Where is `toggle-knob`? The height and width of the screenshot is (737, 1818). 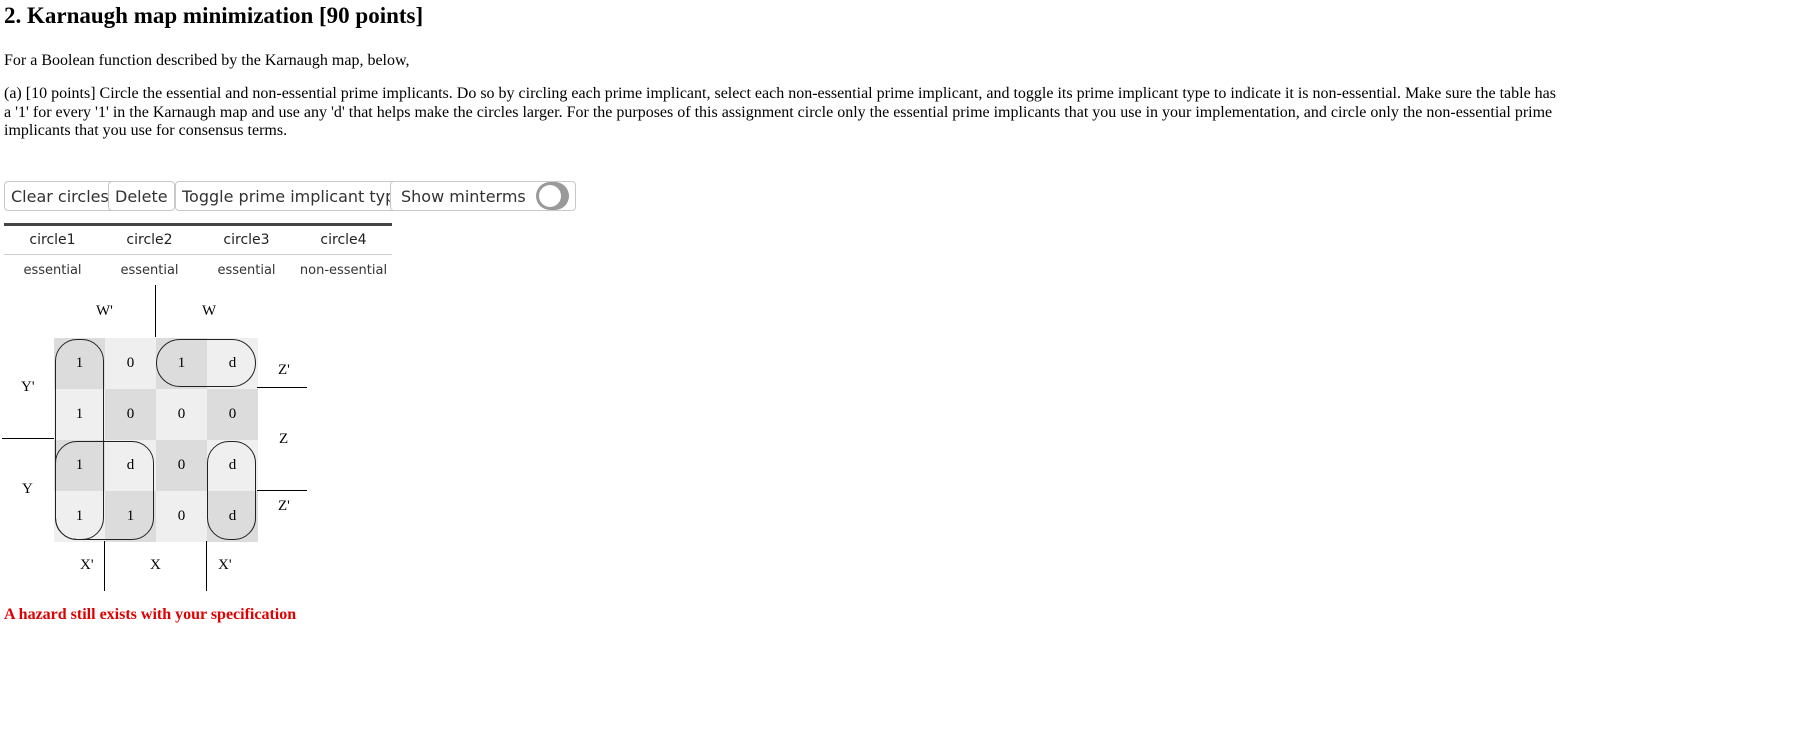
toggle-knob is located at coordinates (549, 196).